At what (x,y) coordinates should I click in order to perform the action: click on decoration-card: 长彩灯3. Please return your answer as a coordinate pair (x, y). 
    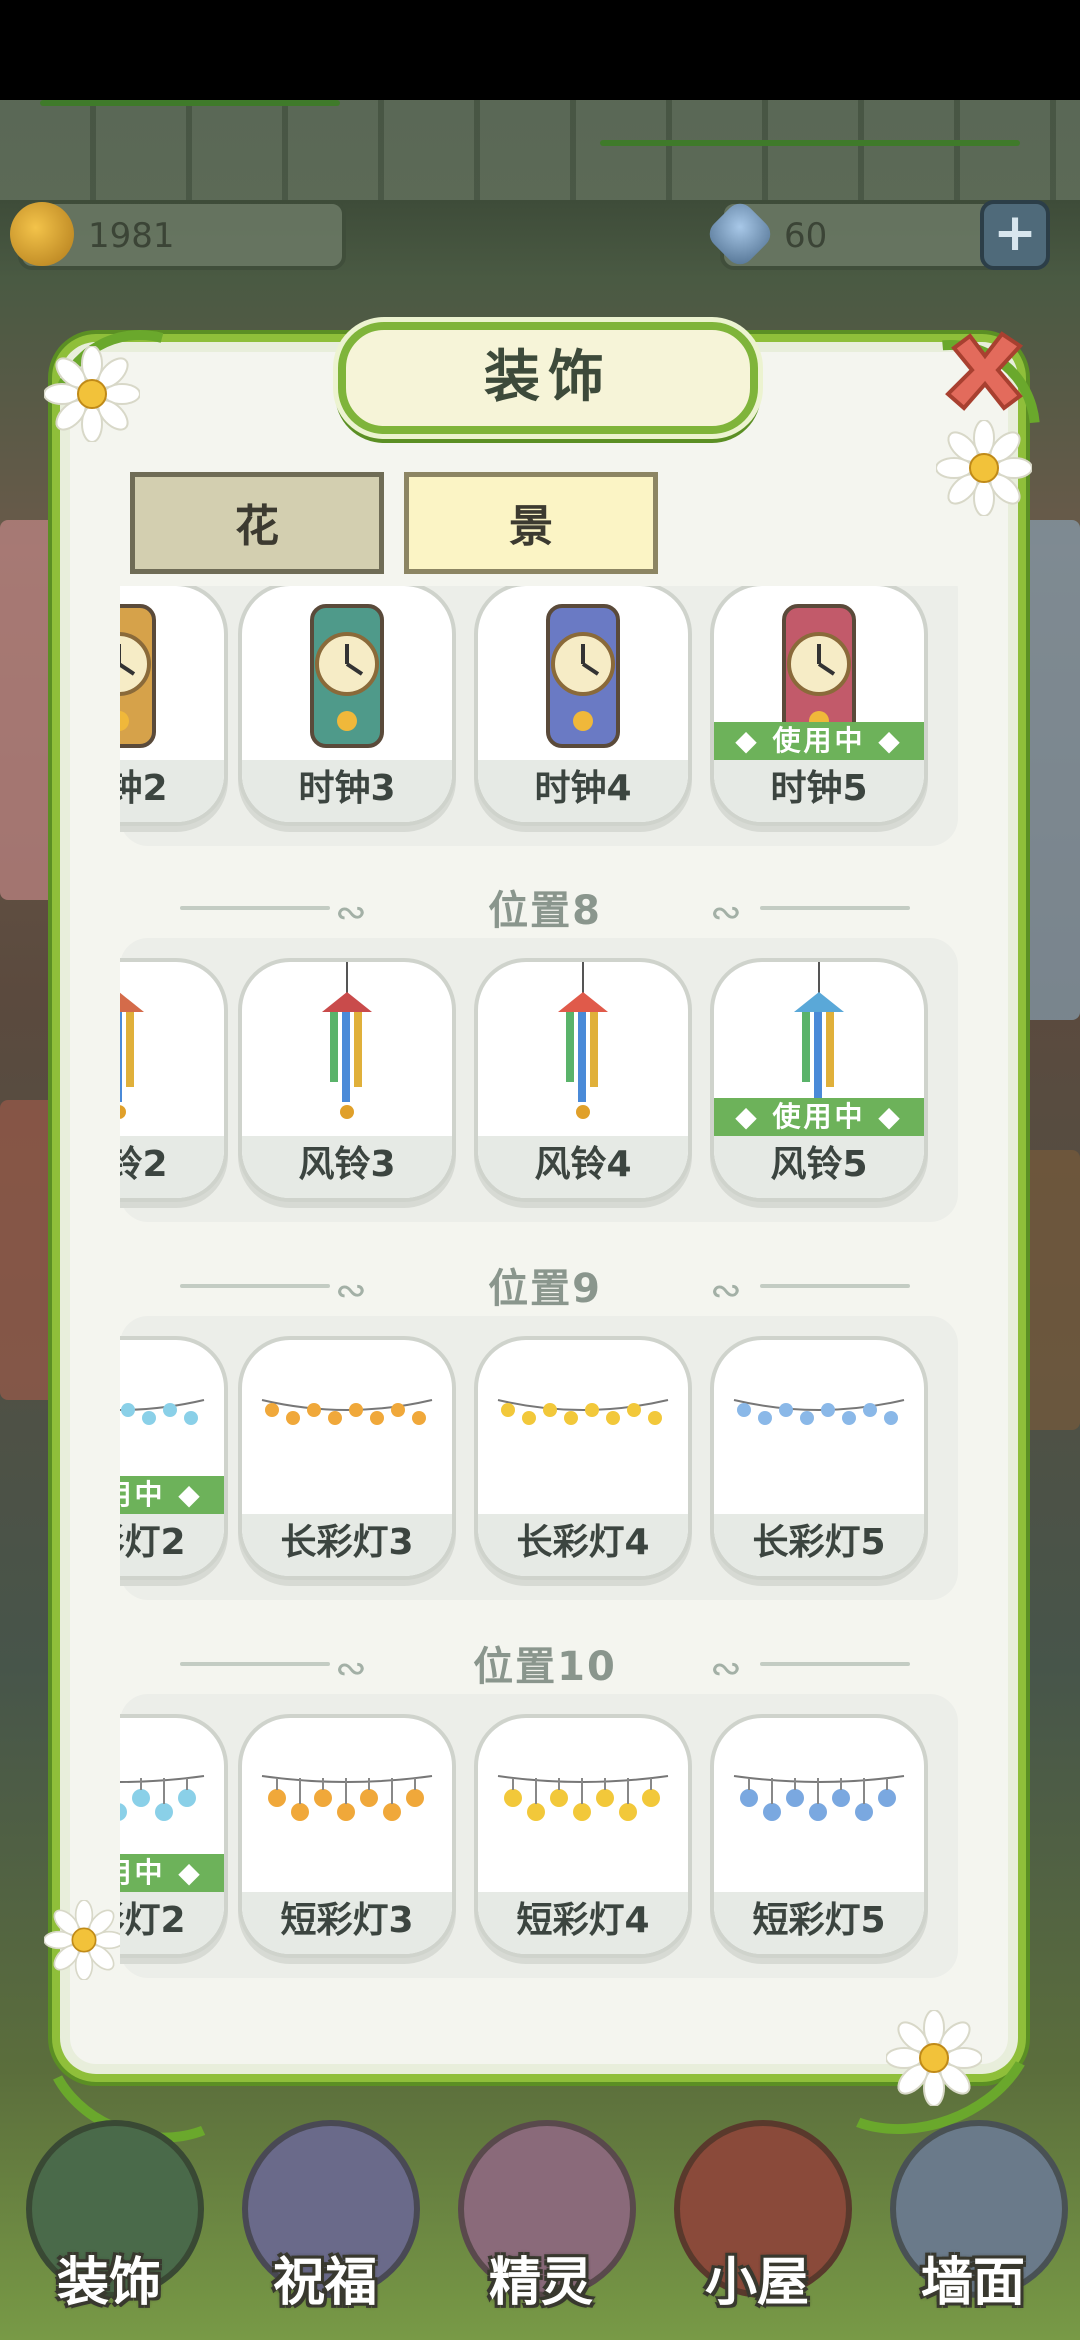
    Looking at the image, I should click on (347, 1458).